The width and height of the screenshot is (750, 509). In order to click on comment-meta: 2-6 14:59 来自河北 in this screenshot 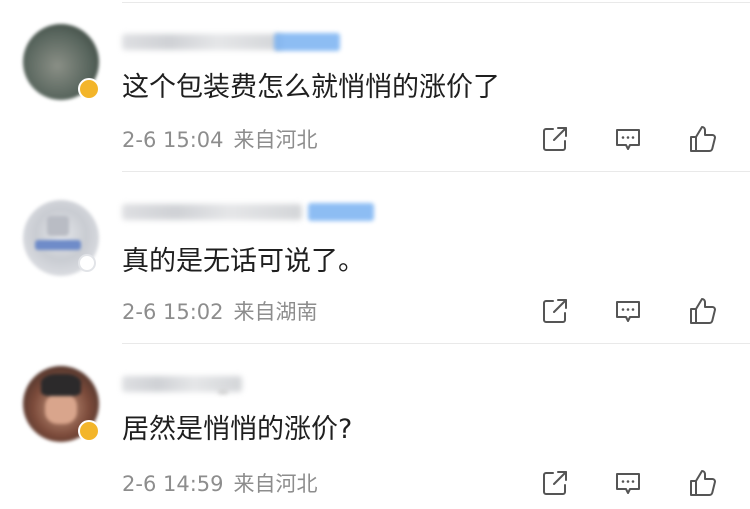, I will do `click(220, 484)`.